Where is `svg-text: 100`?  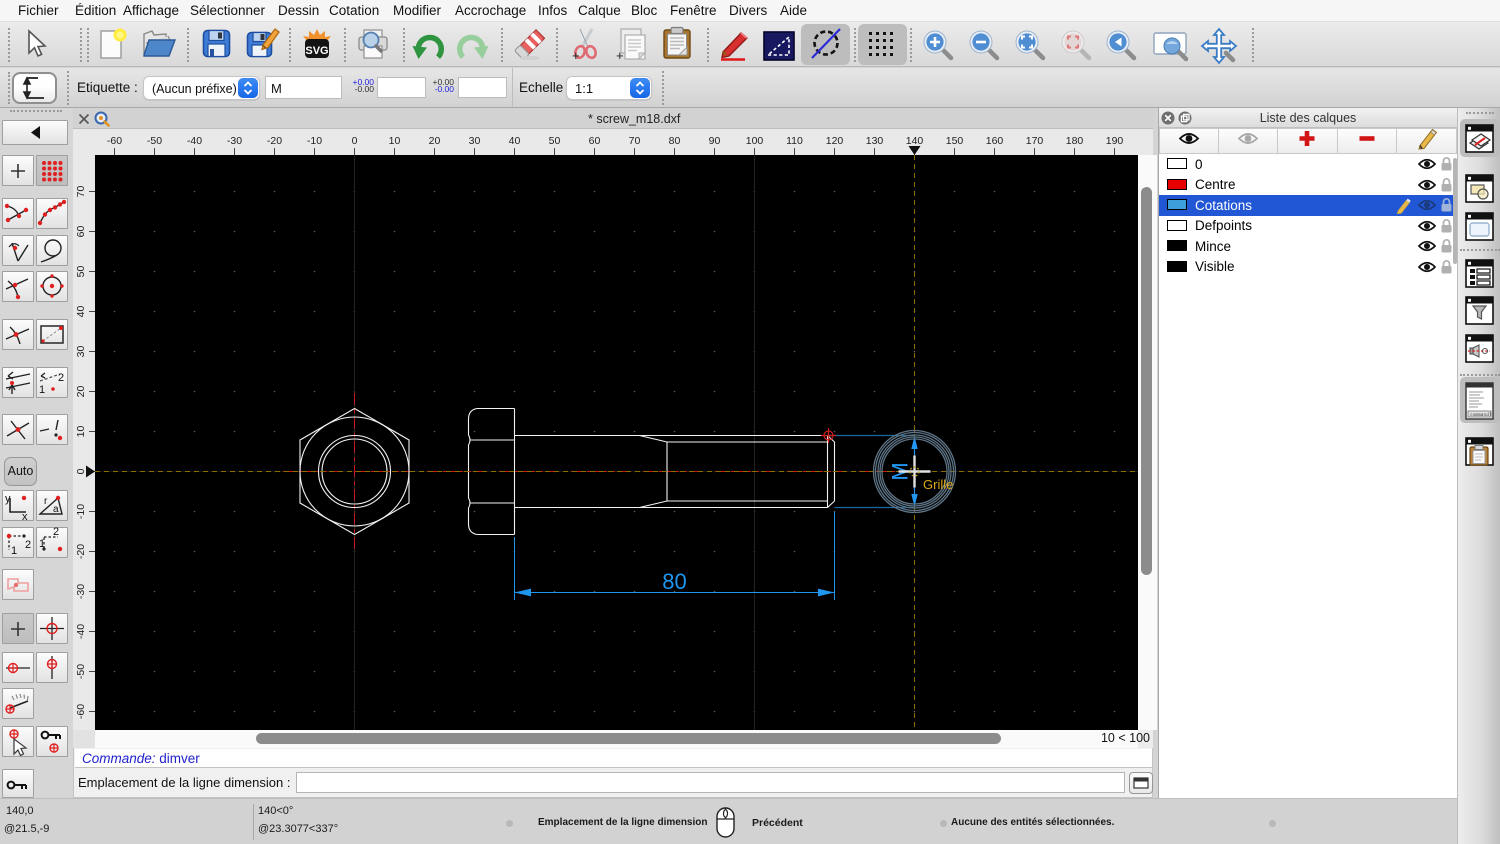 svg-text: 100 is located at coordinates (755, 141).